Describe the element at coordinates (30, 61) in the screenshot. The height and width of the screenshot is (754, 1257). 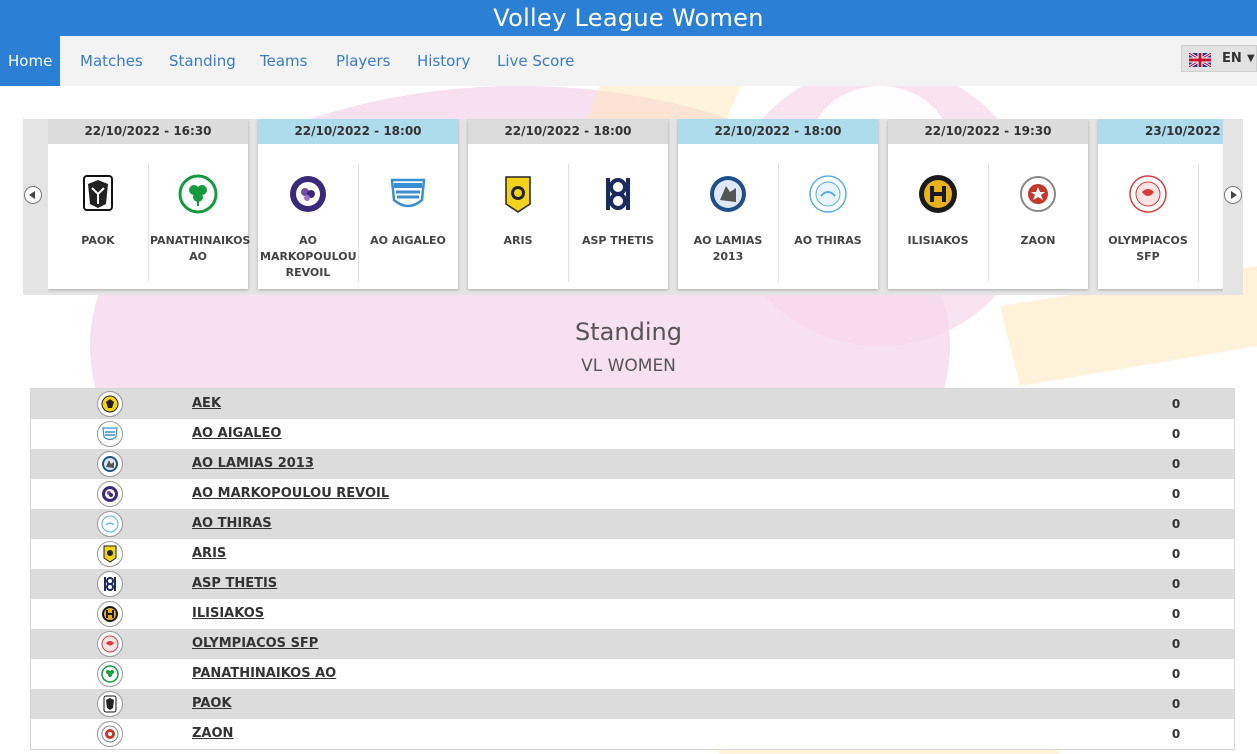
I see `nav-home: Home` at that location.